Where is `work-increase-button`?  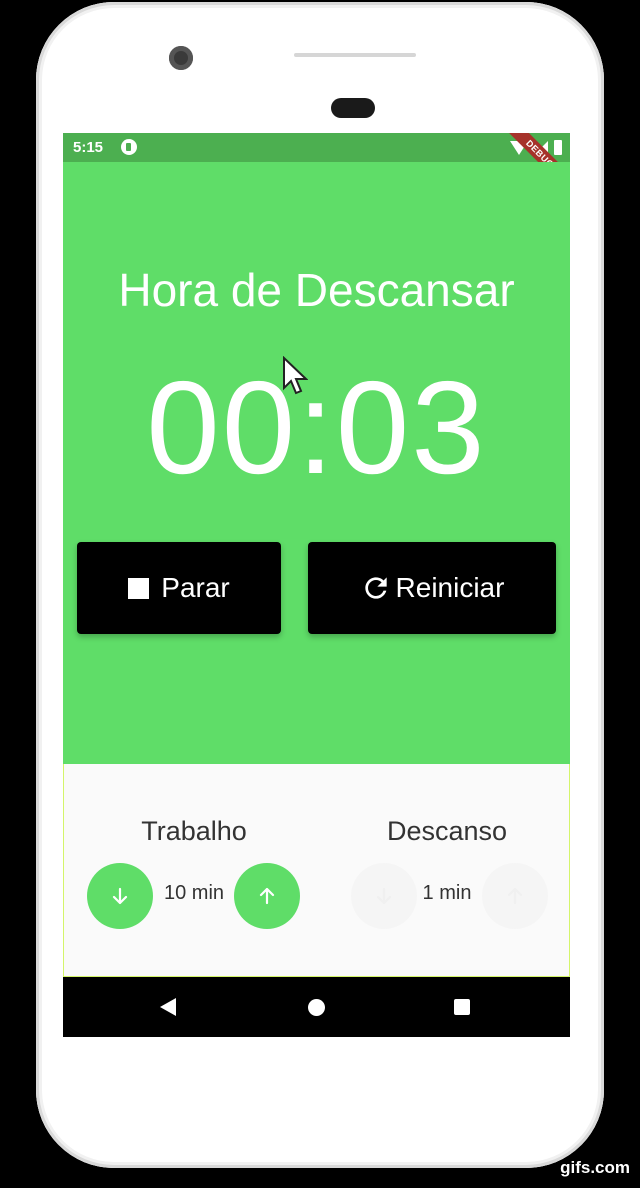
work-increase-button is located at coordinates (267, 896).